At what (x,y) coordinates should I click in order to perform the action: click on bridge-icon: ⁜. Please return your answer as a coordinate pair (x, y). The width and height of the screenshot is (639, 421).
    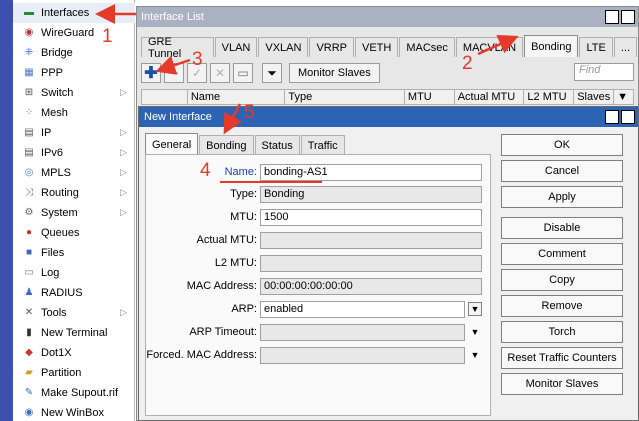
    Looking at the image, I should click on (29, 52).